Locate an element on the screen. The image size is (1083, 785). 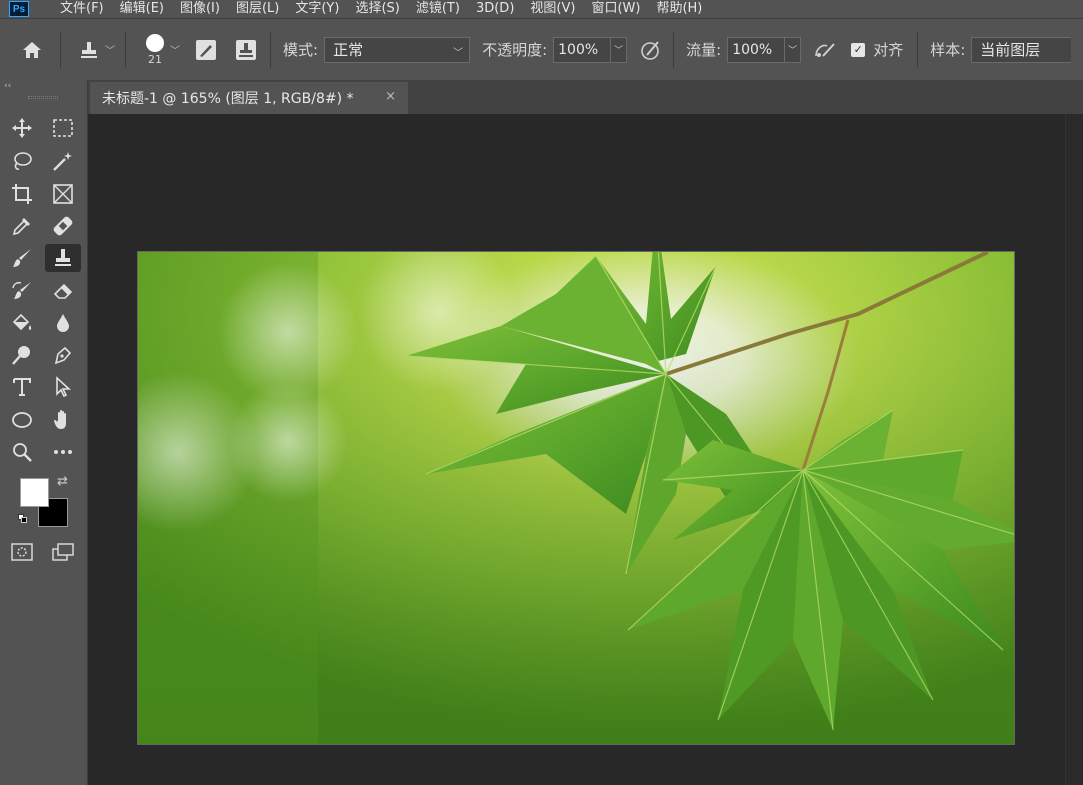
pen-icon is located at coordinates (63, 355).